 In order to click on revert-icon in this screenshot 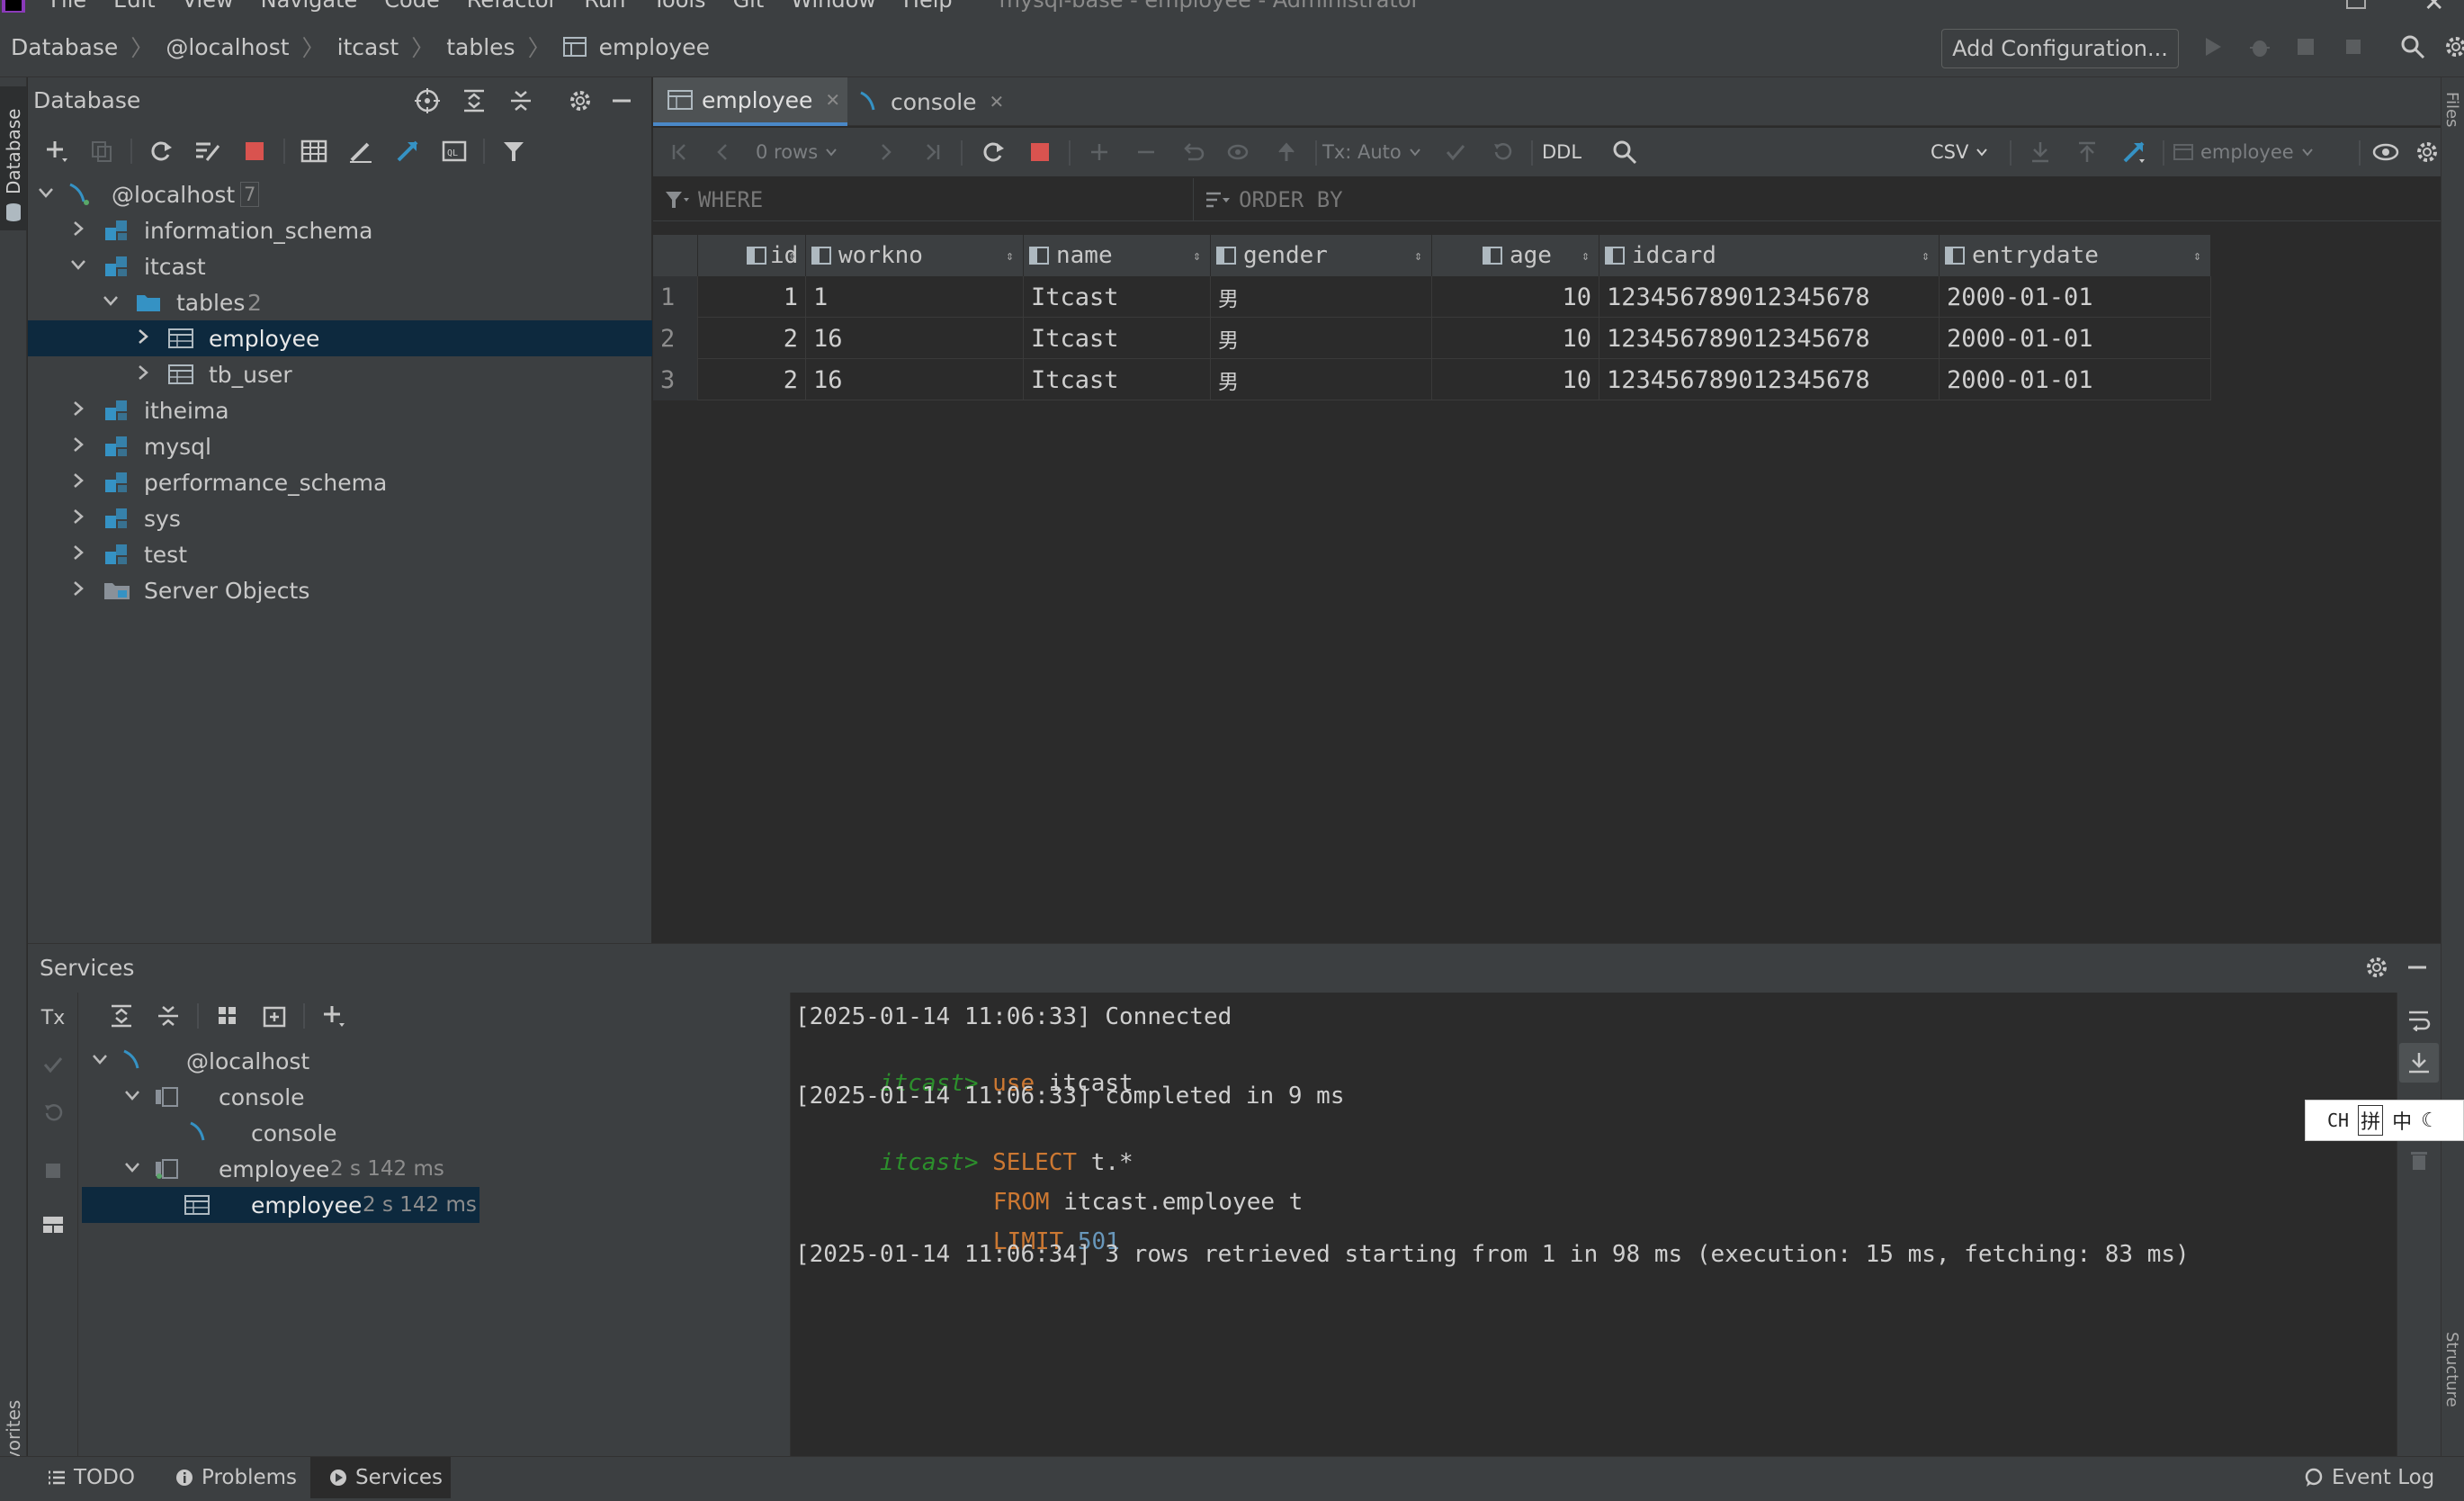, I will do `click(1193, 152)`.